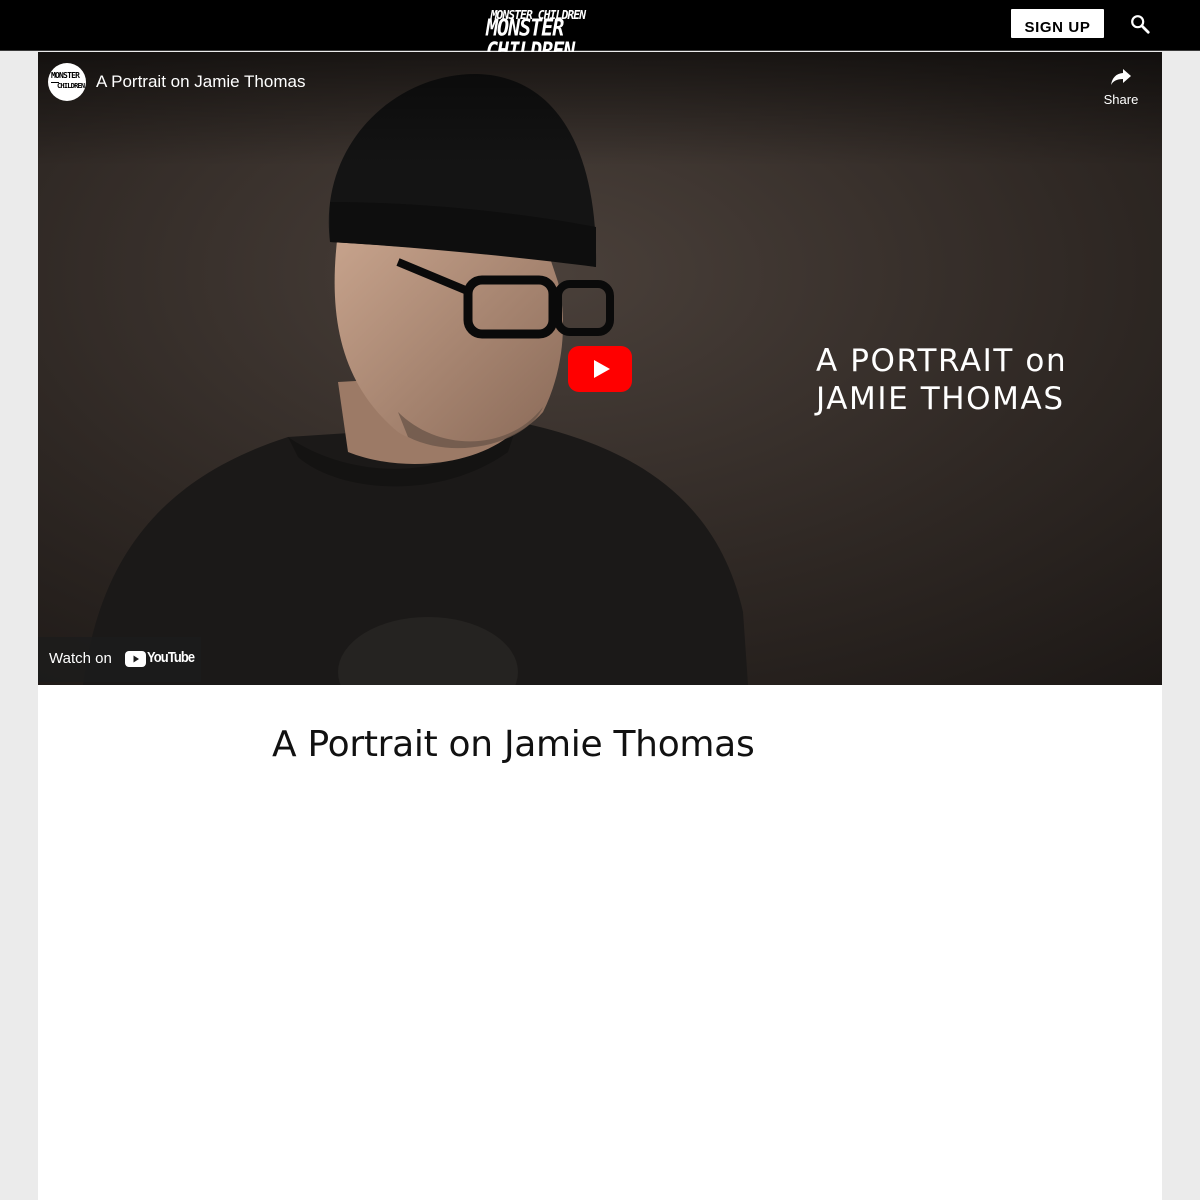 The image size is (1200, 1200). What do you see at coordinates (119, 659) in the screenshot?
I see `watch-on-youtube-button: Watch on YouTube` at bounding box center [119, 659].